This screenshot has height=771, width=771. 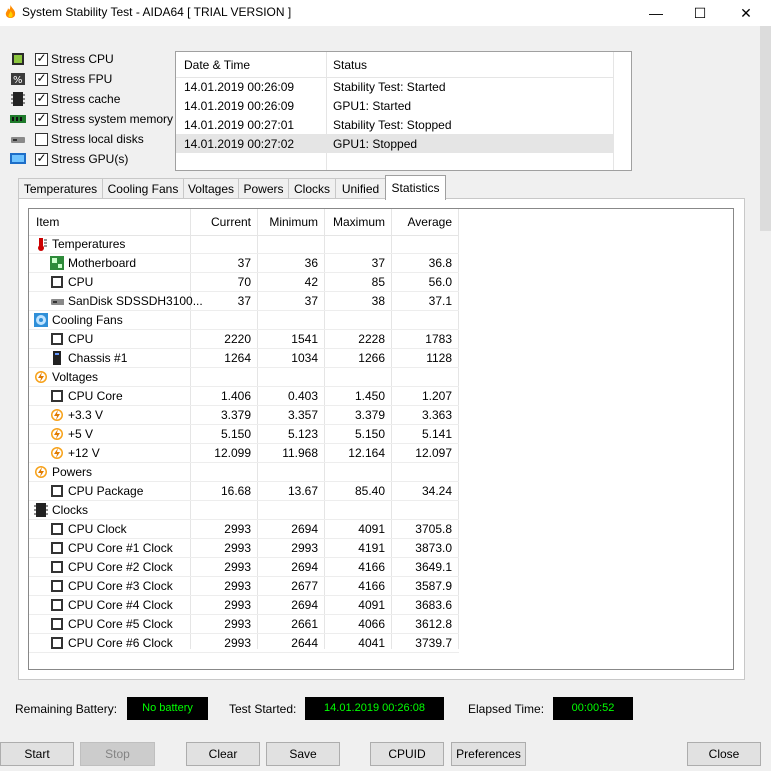 I want to click on table-row: Chassis #1 1264 1034 1266 1128, so click(x=381, y=358).